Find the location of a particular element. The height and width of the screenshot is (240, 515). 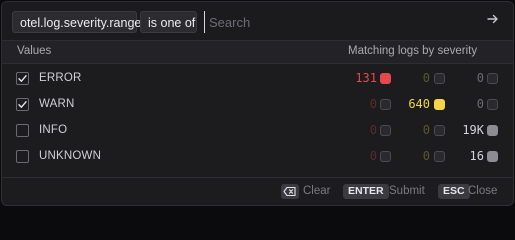

value-label: ERROR is located at coordinates (60, 78).